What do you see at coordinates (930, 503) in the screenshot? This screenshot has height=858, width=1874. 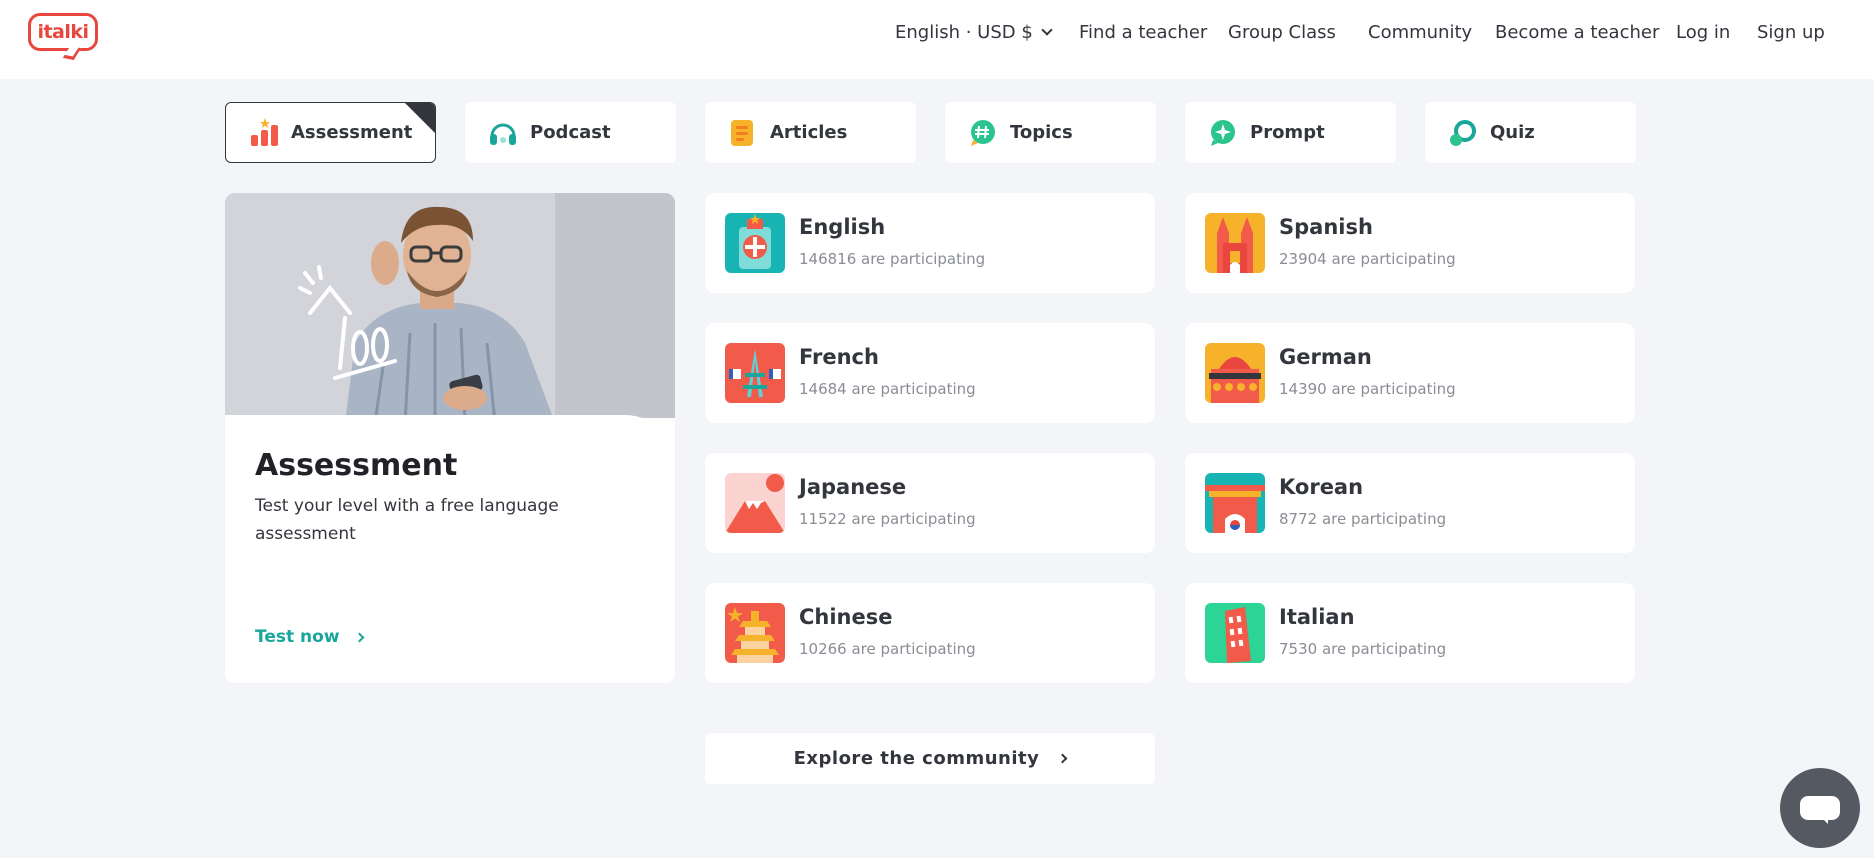 I see `language-card-japanese: Japanese 11522 are participating` at bounding box center [930, 503].